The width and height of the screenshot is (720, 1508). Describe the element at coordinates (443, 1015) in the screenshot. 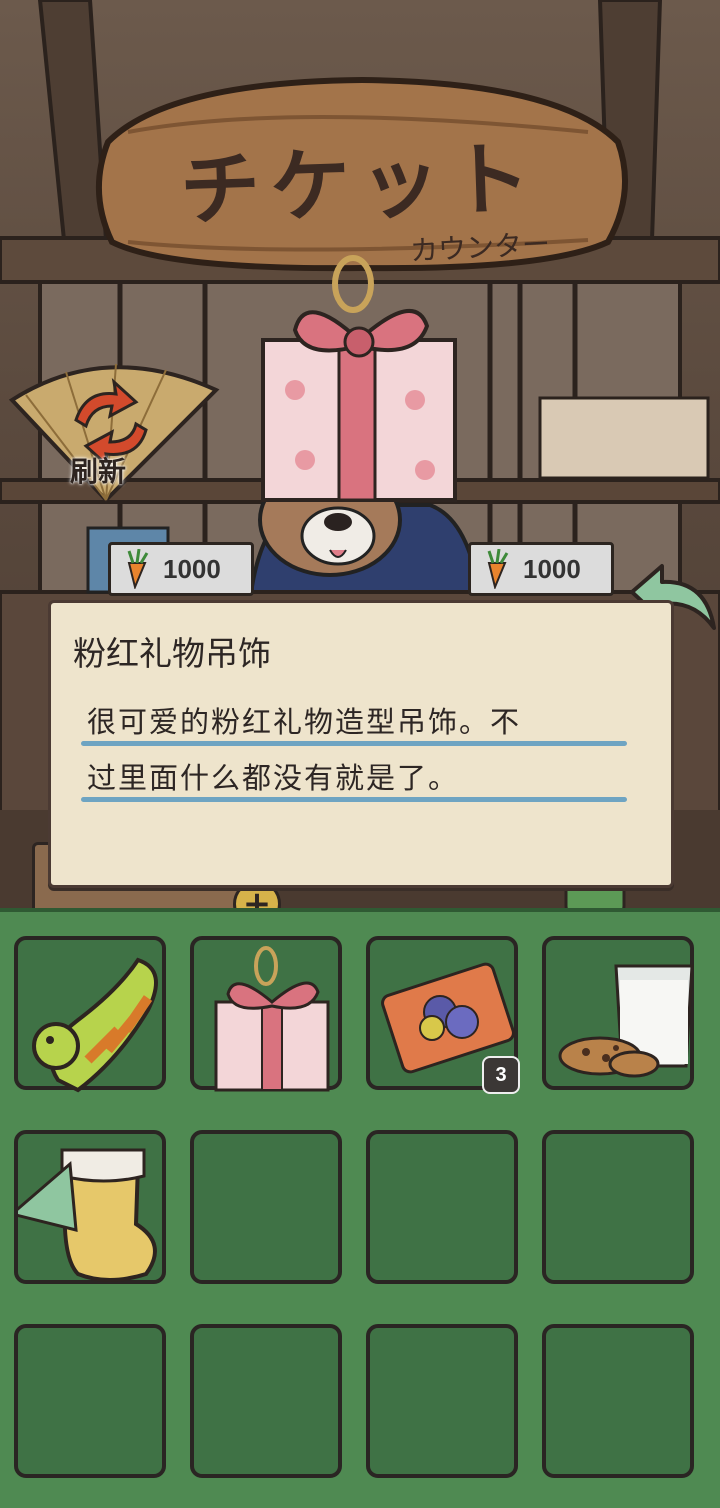

I see `inventory-slot-collection-ticket: 3` at that location.